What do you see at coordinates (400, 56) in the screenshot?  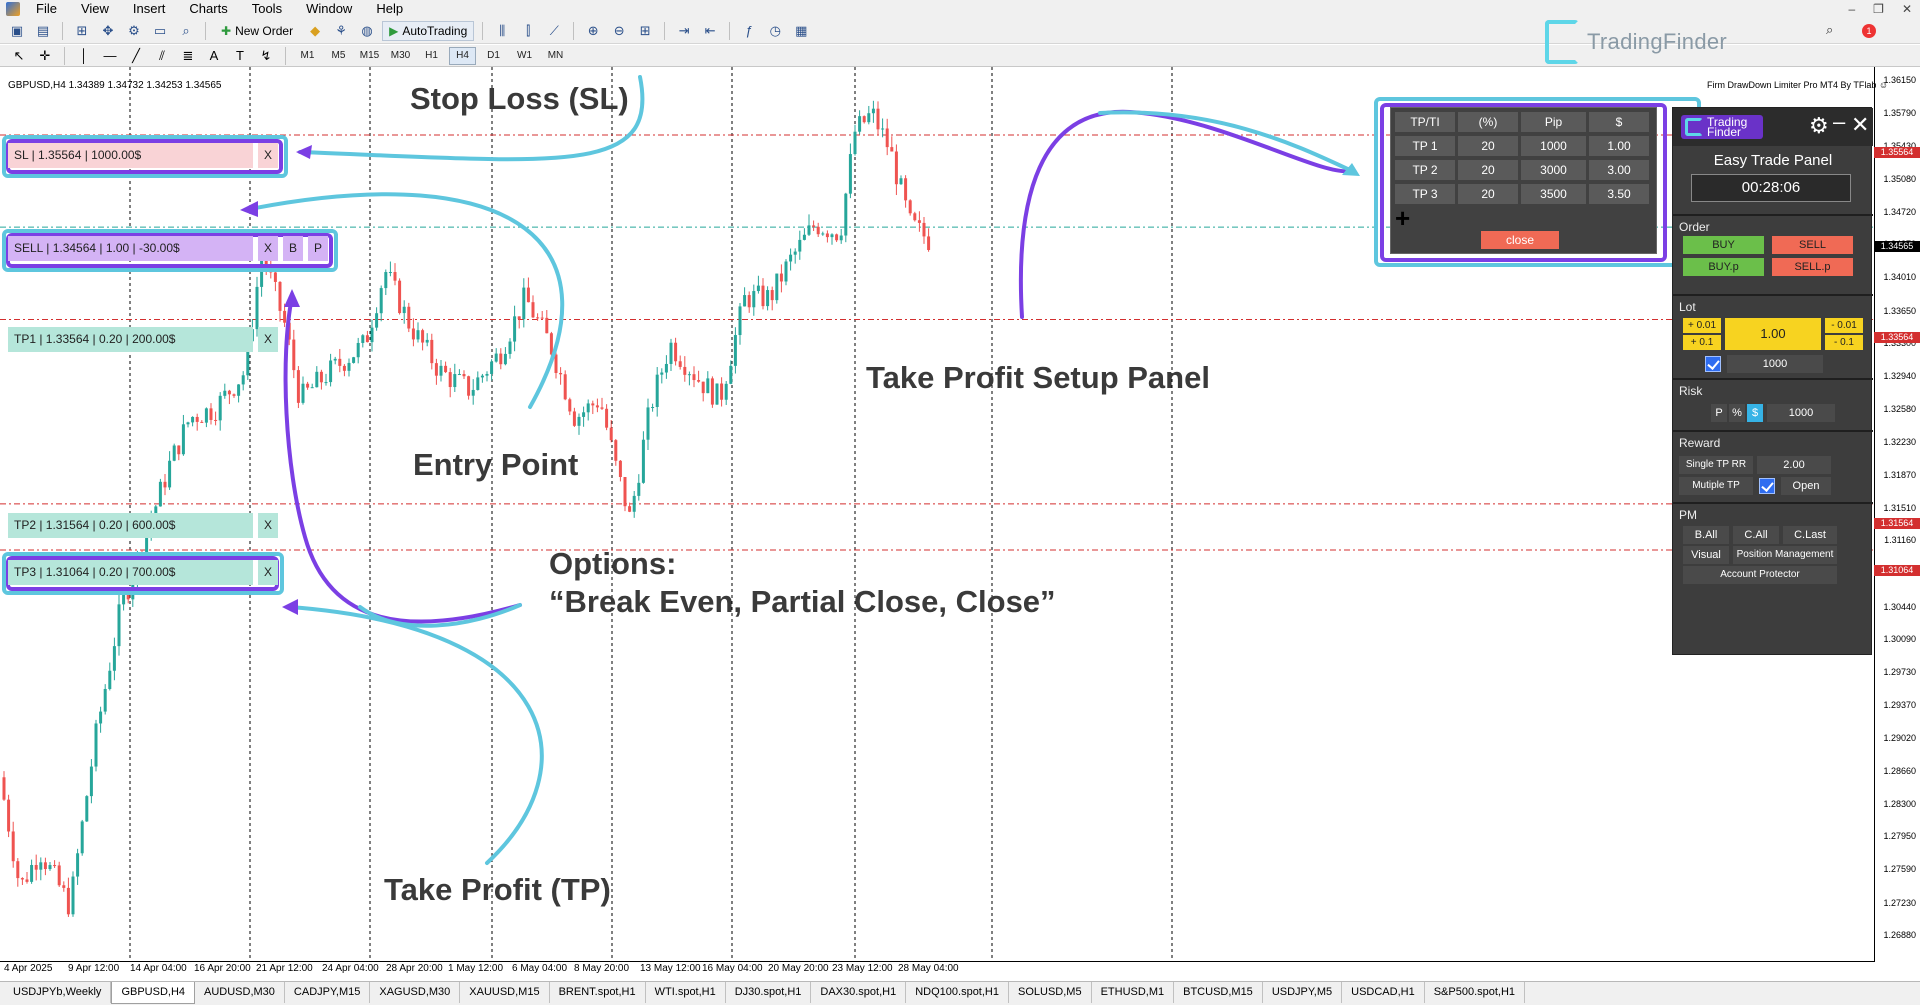 I see `timeframe-m30: M30` at bounding box center [400, 56].